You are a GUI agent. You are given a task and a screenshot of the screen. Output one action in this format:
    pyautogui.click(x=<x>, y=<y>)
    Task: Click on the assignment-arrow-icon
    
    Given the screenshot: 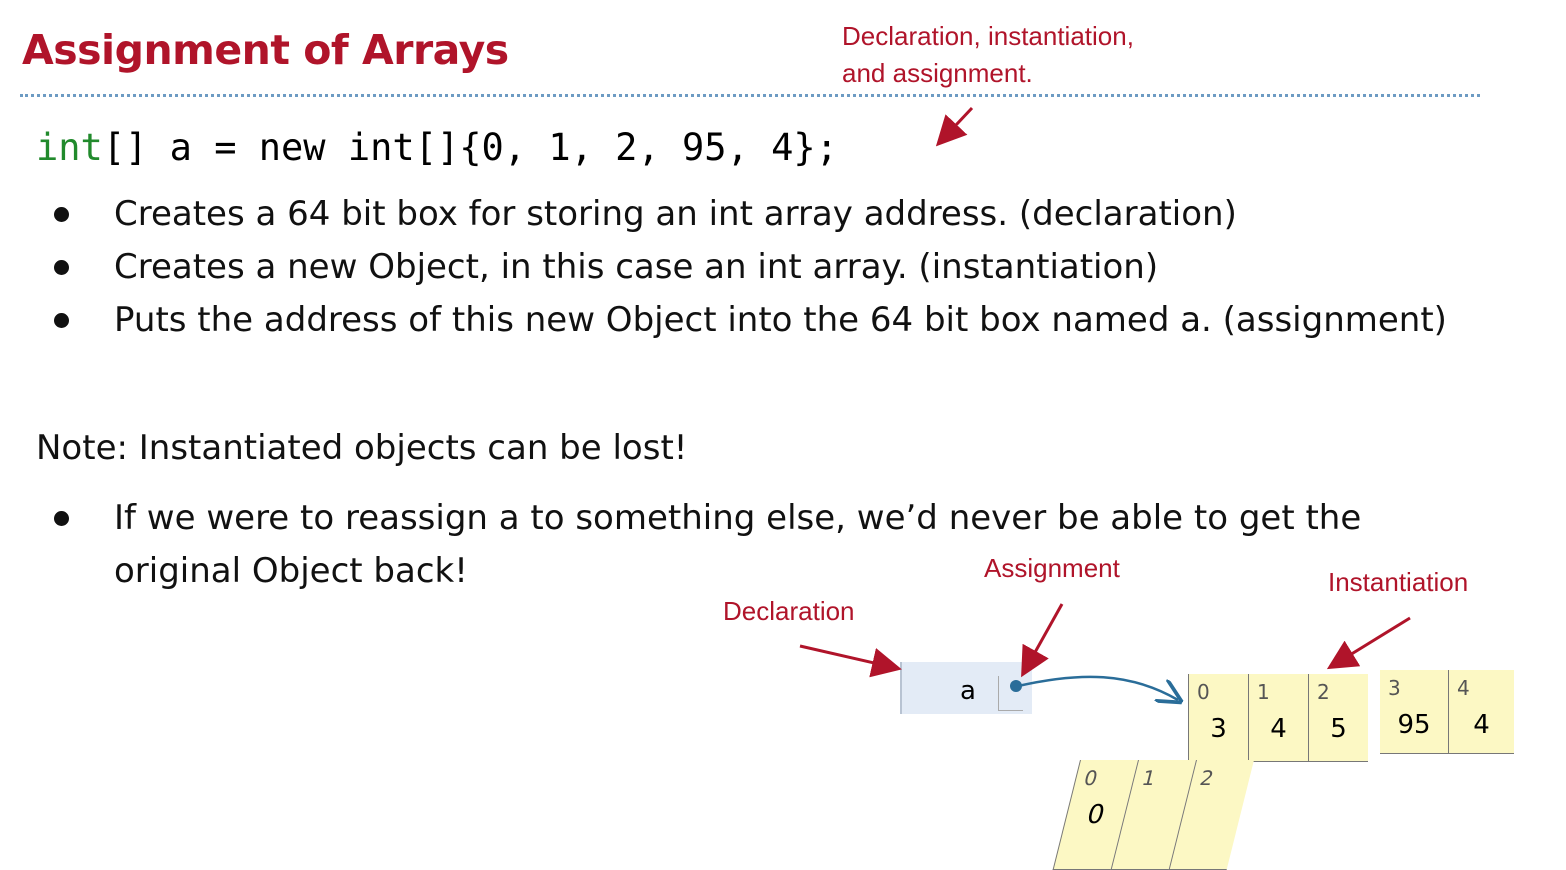 What is the action you would take?
    pyautogui.click(x=1042, y=640)
    